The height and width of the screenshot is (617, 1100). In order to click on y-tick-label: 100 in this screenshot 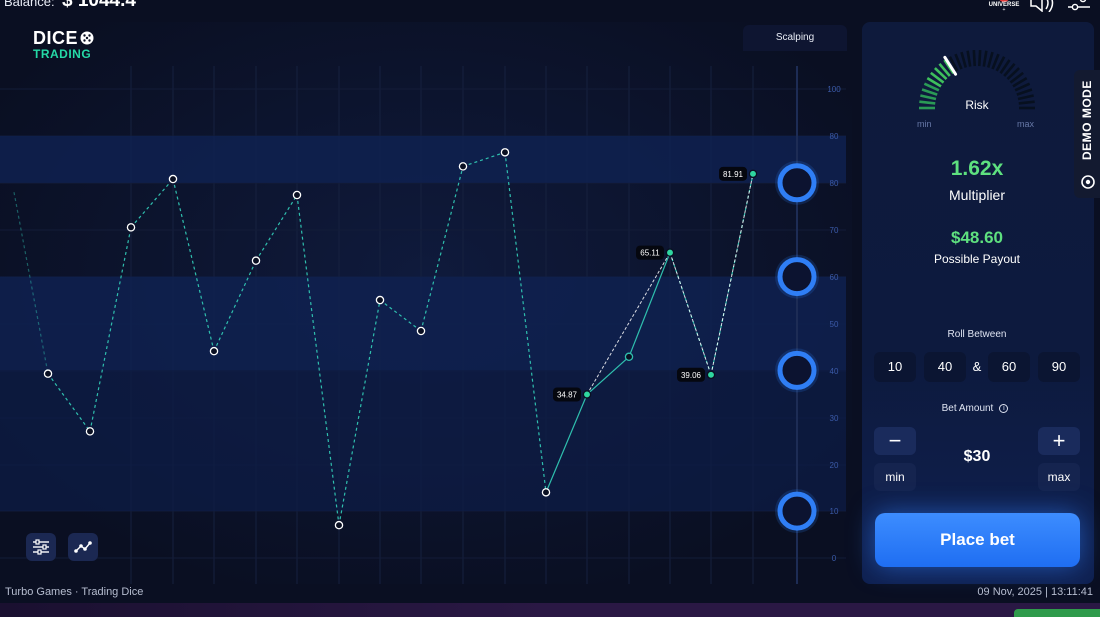, I will do `click(834, 89)`.